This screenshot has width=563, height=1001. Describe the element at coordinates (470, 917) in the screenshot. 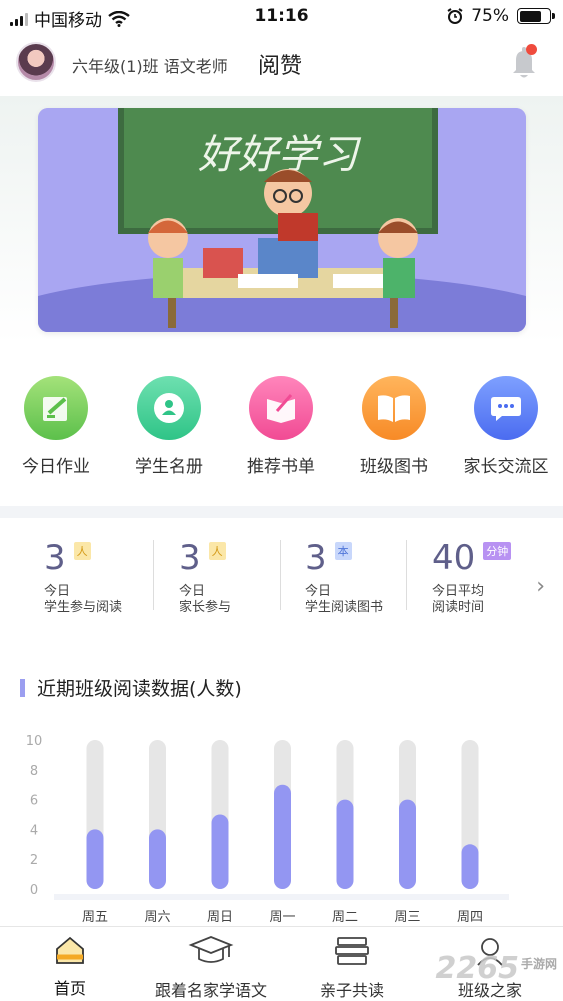

I see `x-tick-label: 周四` at that location.